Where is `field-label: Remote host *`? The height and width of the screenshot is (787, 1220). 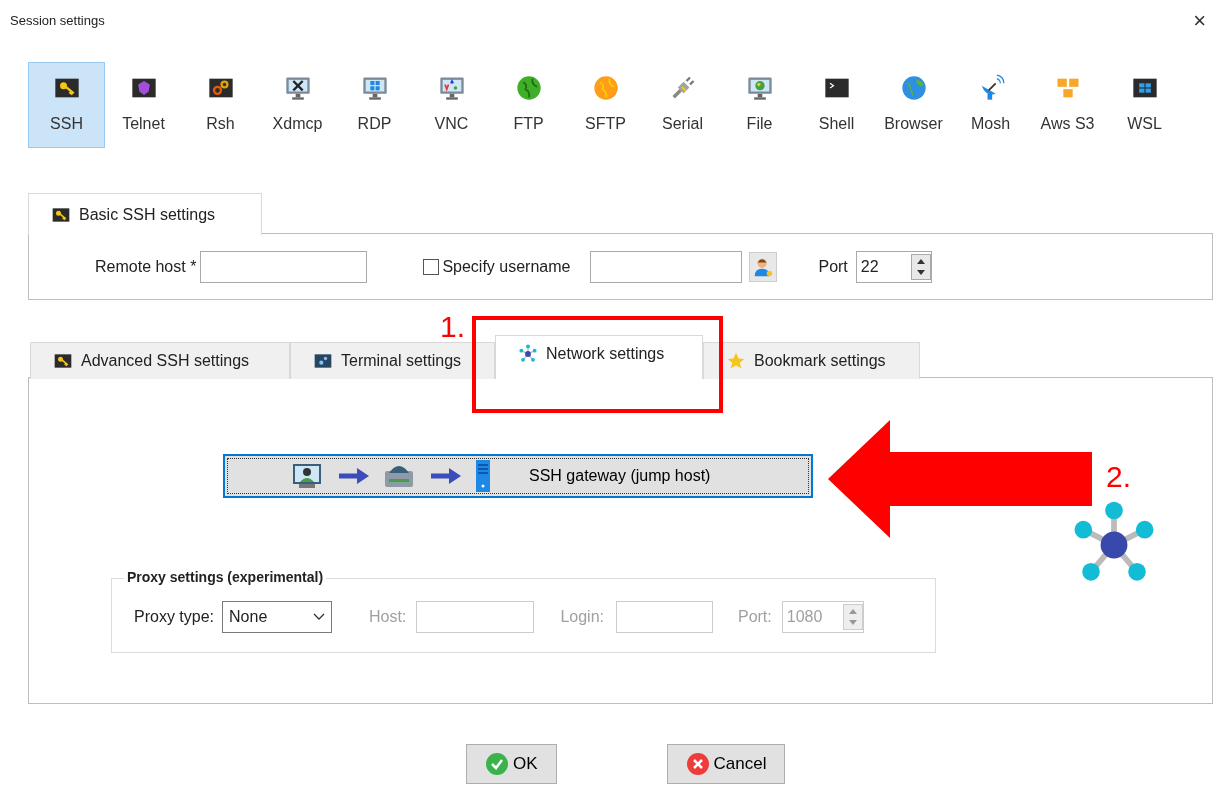 field-label: Remote host * is located at coordinates (146, 266).